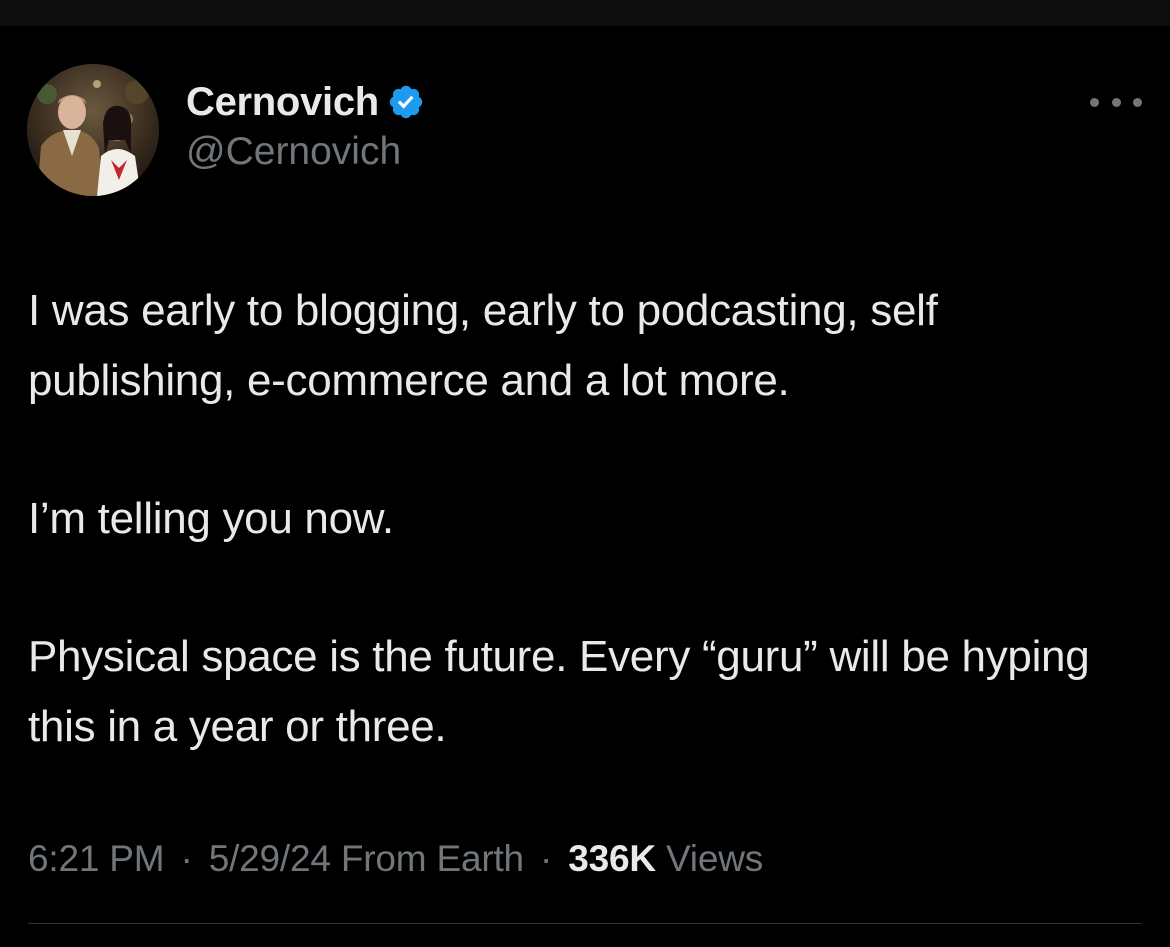  What do you see at coordinates (432, 858) in the screenshot?
I see `tweet-source: From Earth` at bounding box center [432, 858].